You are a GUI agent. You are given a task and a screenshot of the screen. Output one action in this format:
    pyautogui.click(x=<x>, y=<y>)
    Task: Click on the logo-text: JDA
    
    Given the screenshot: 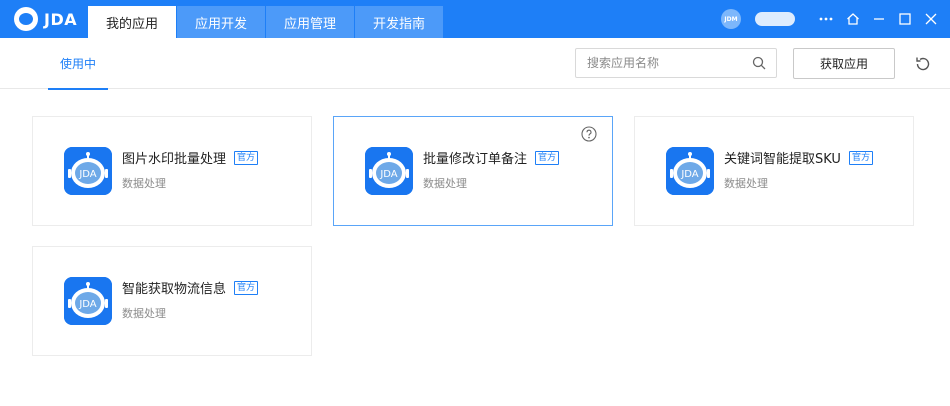 What is the action you would take?
    pyautogui.click(x=61, y=19)
    